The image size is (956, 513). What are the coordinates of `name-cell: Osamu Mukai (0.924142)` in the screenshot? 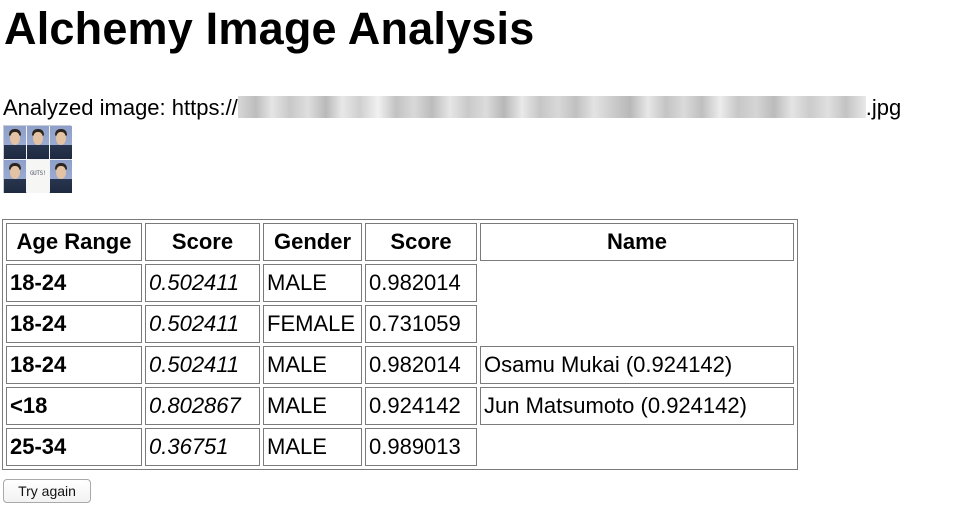 It's located at (637, 365).